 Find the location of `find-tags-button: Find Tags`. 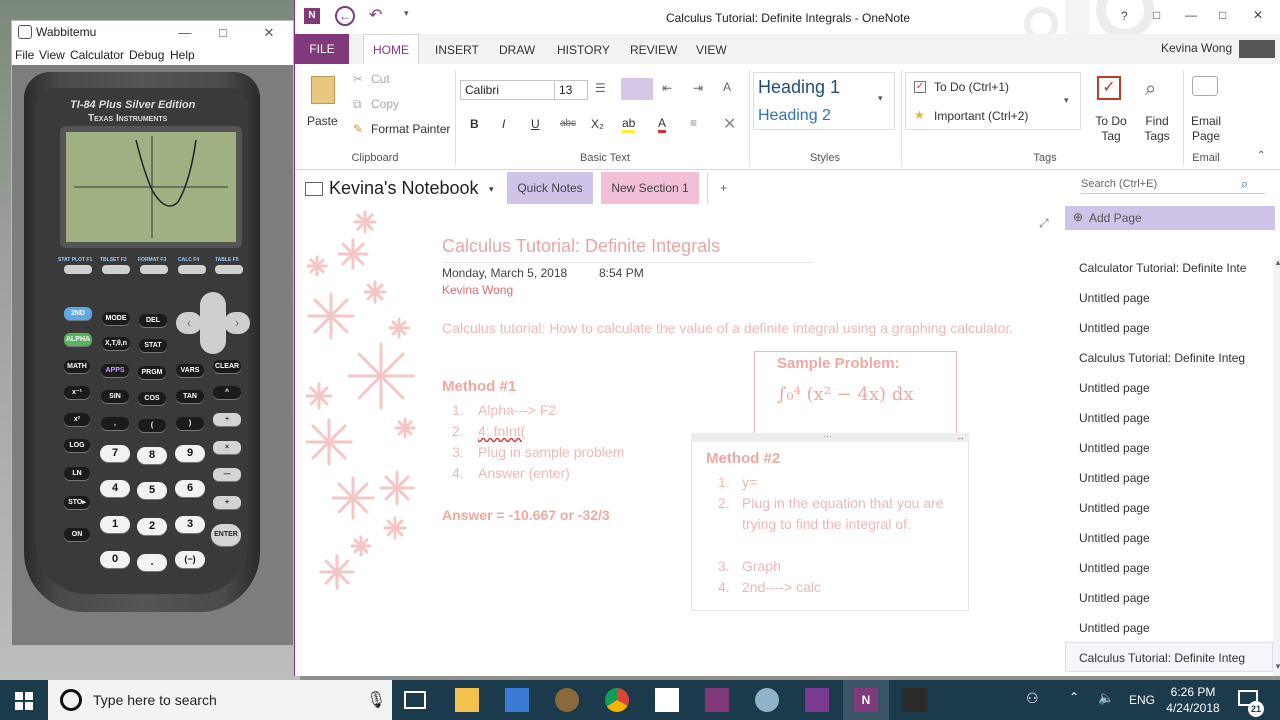

find-tags-button: Find Tags is located at coordinates (1157, 129).